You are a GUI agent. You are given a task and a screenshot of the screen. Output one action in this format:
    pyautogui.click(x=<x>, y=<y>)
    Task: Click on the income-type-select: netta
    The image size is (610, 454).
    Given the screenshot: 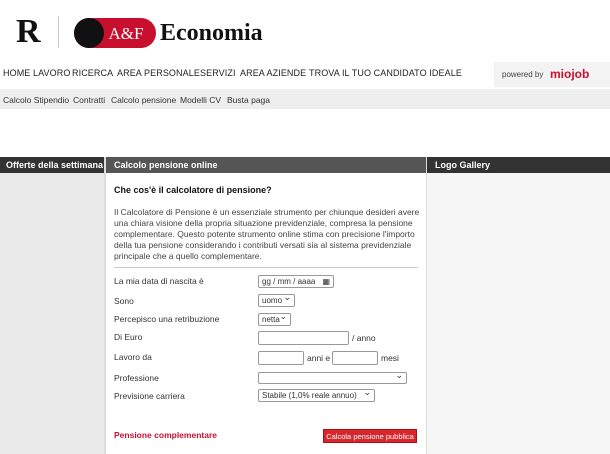 What is the action you would take?
    pyautogui.click(x=274, y=319)
    